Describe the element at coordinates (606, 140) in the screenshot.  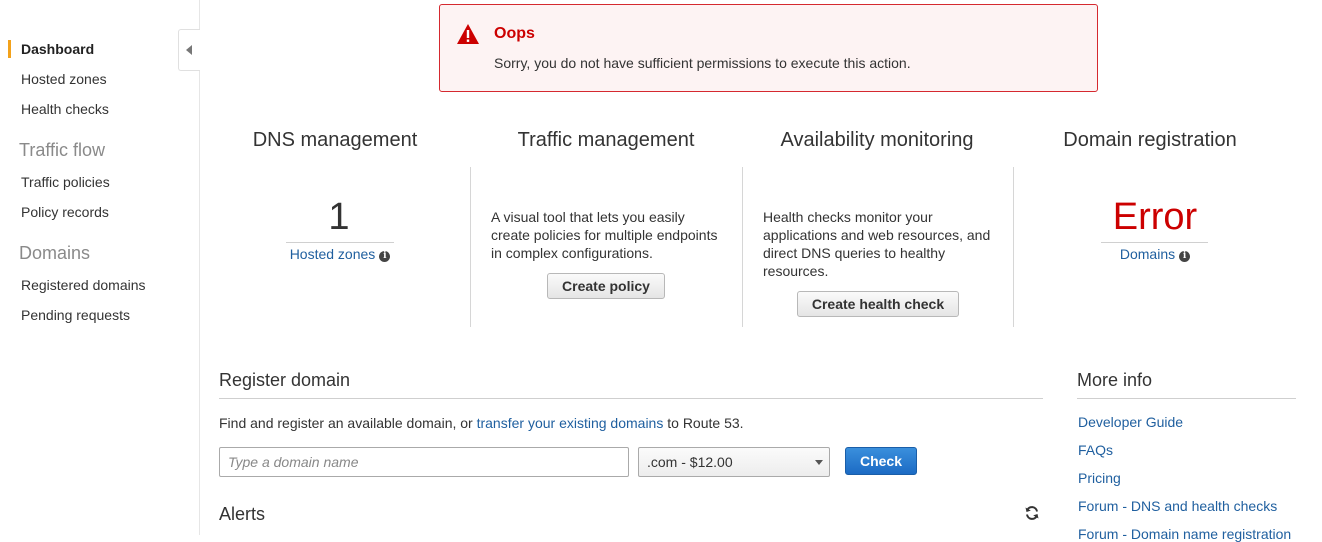
I see `traffic-management-title: Traffic management` at that location.